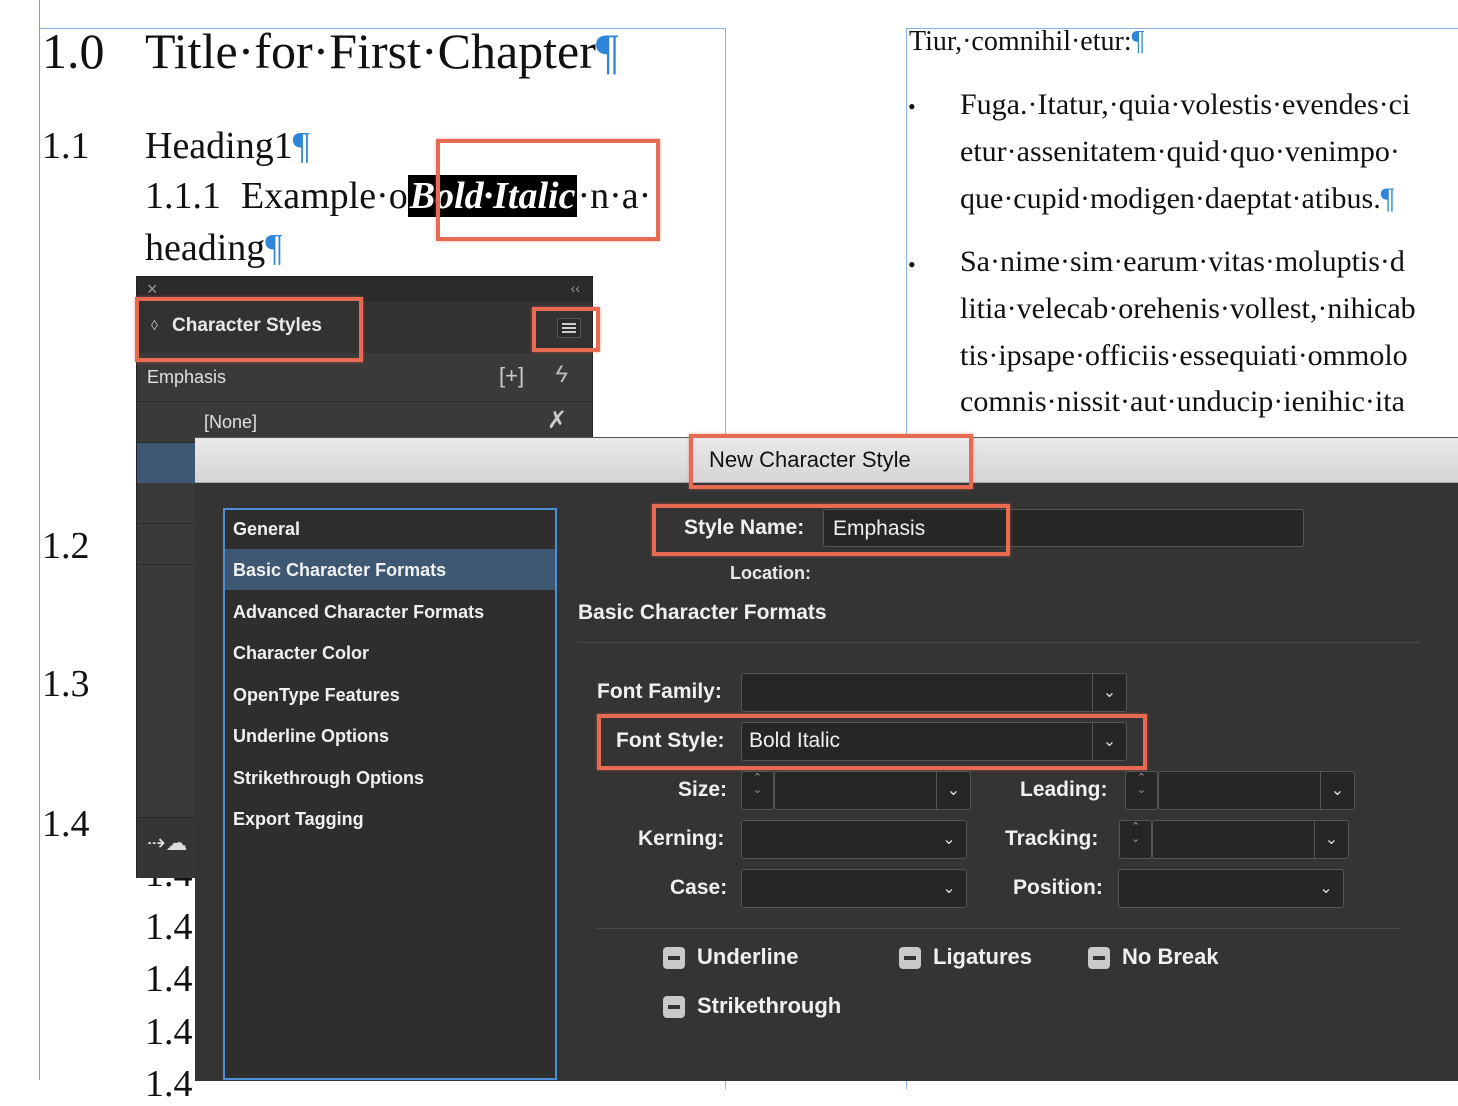 Image resolution: width=1458 pixels, height=1106 pixels. I want to click on strikethrough-label: Strikethrough, so click(769, 1005).